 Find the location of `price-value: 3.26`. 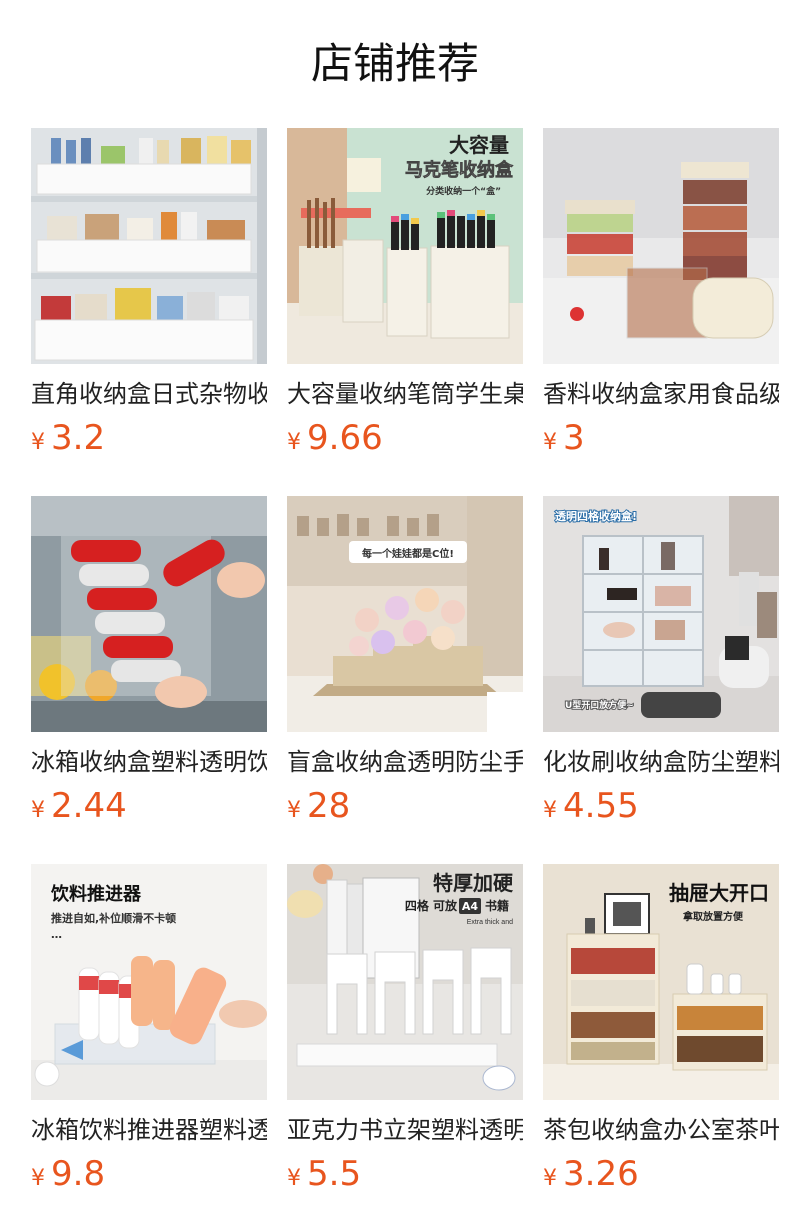

price-value: 3.26 is located at coordinates (601, 1174).